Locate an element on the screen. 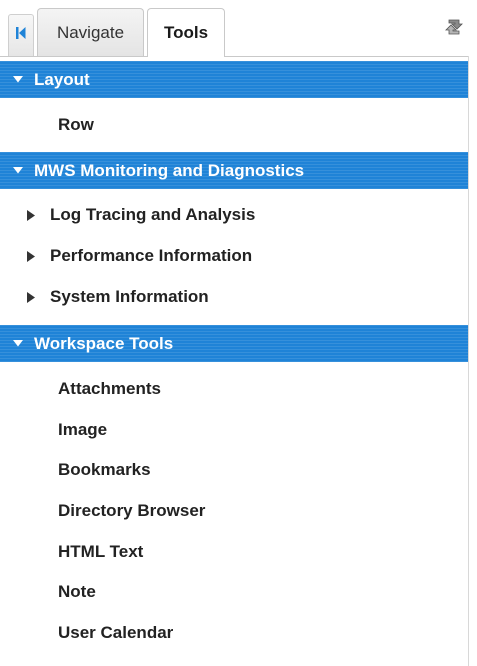 This screenshot has width=477, height=666. collapse-panel-icon is located at coordinates (21, 35).